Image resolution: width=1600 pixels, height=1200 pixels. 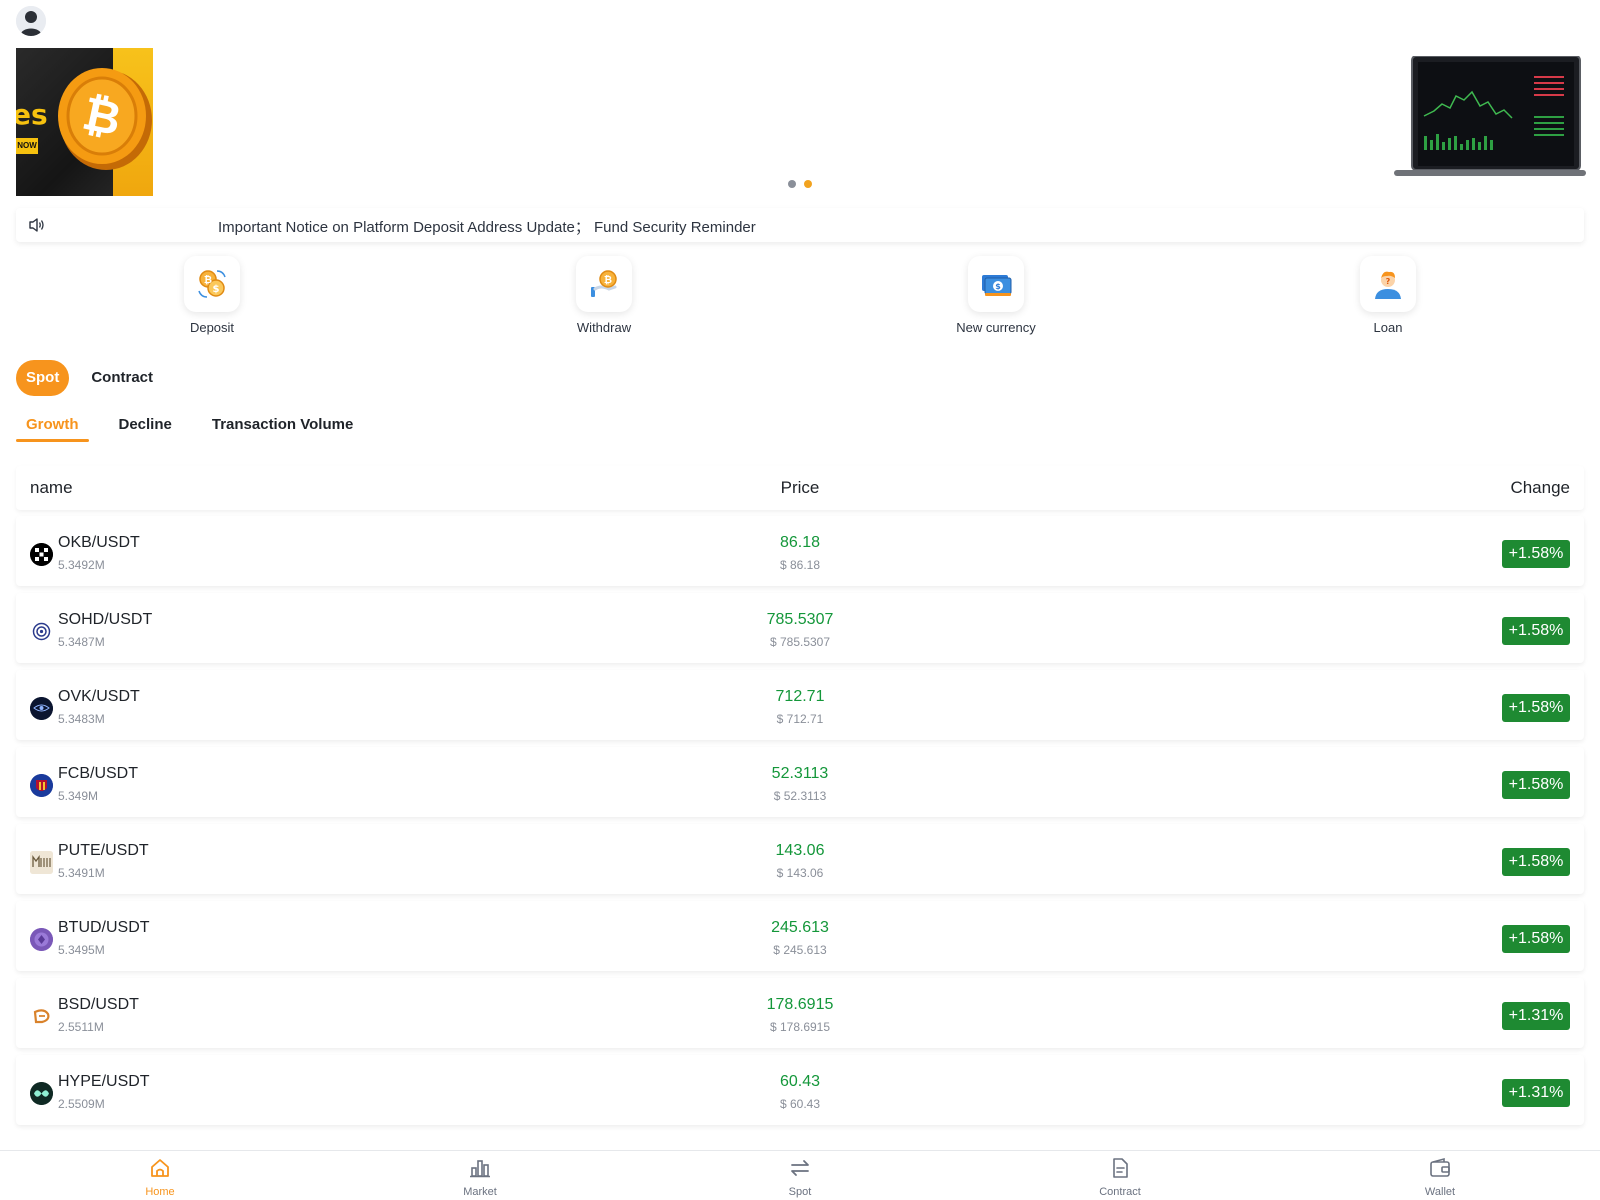 I want to click on tab-contract: Contract, so click(x=122, y=378).